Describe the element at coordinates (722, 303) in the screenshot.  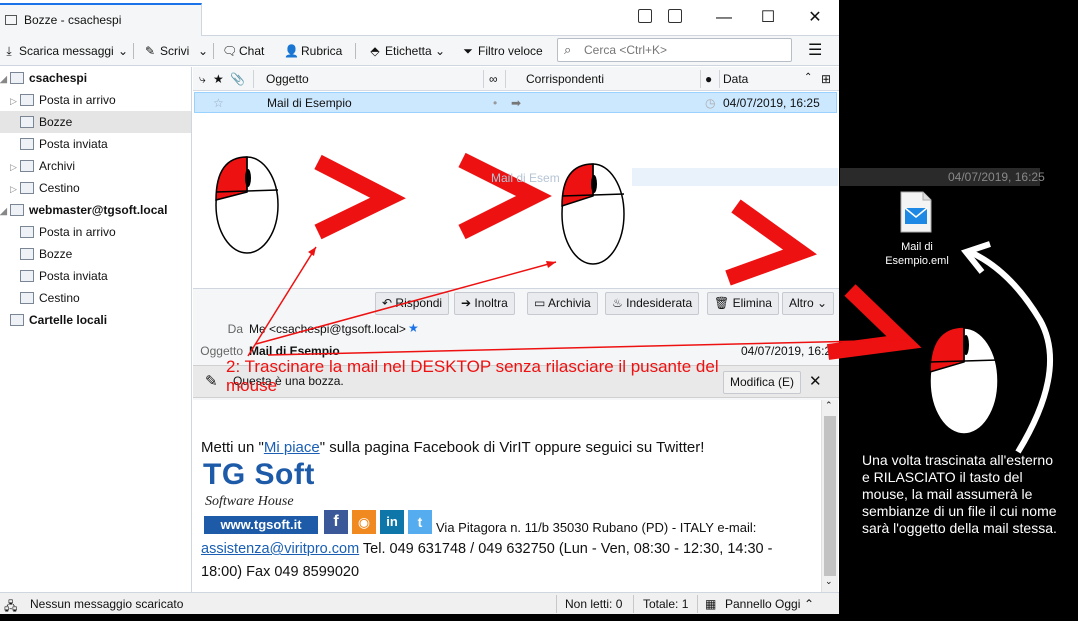
I see `trash-icon: 🗑` at that location.